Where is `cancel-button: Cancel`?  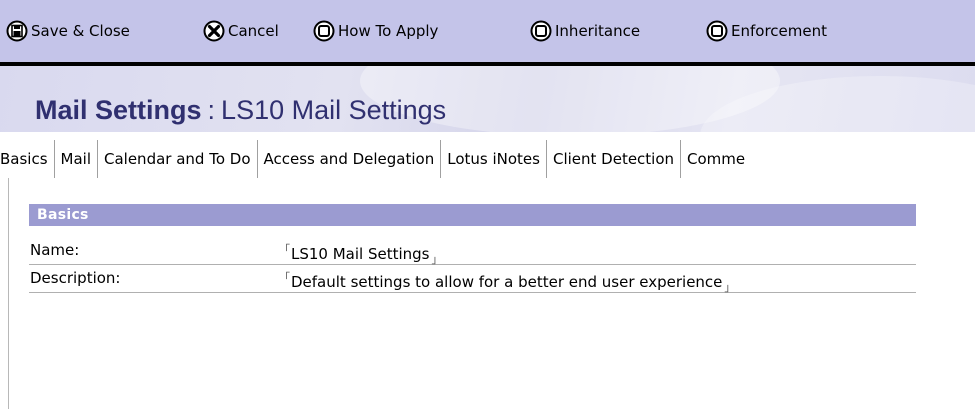 cancel-button: Cancel is located at coordinates (241, 31).